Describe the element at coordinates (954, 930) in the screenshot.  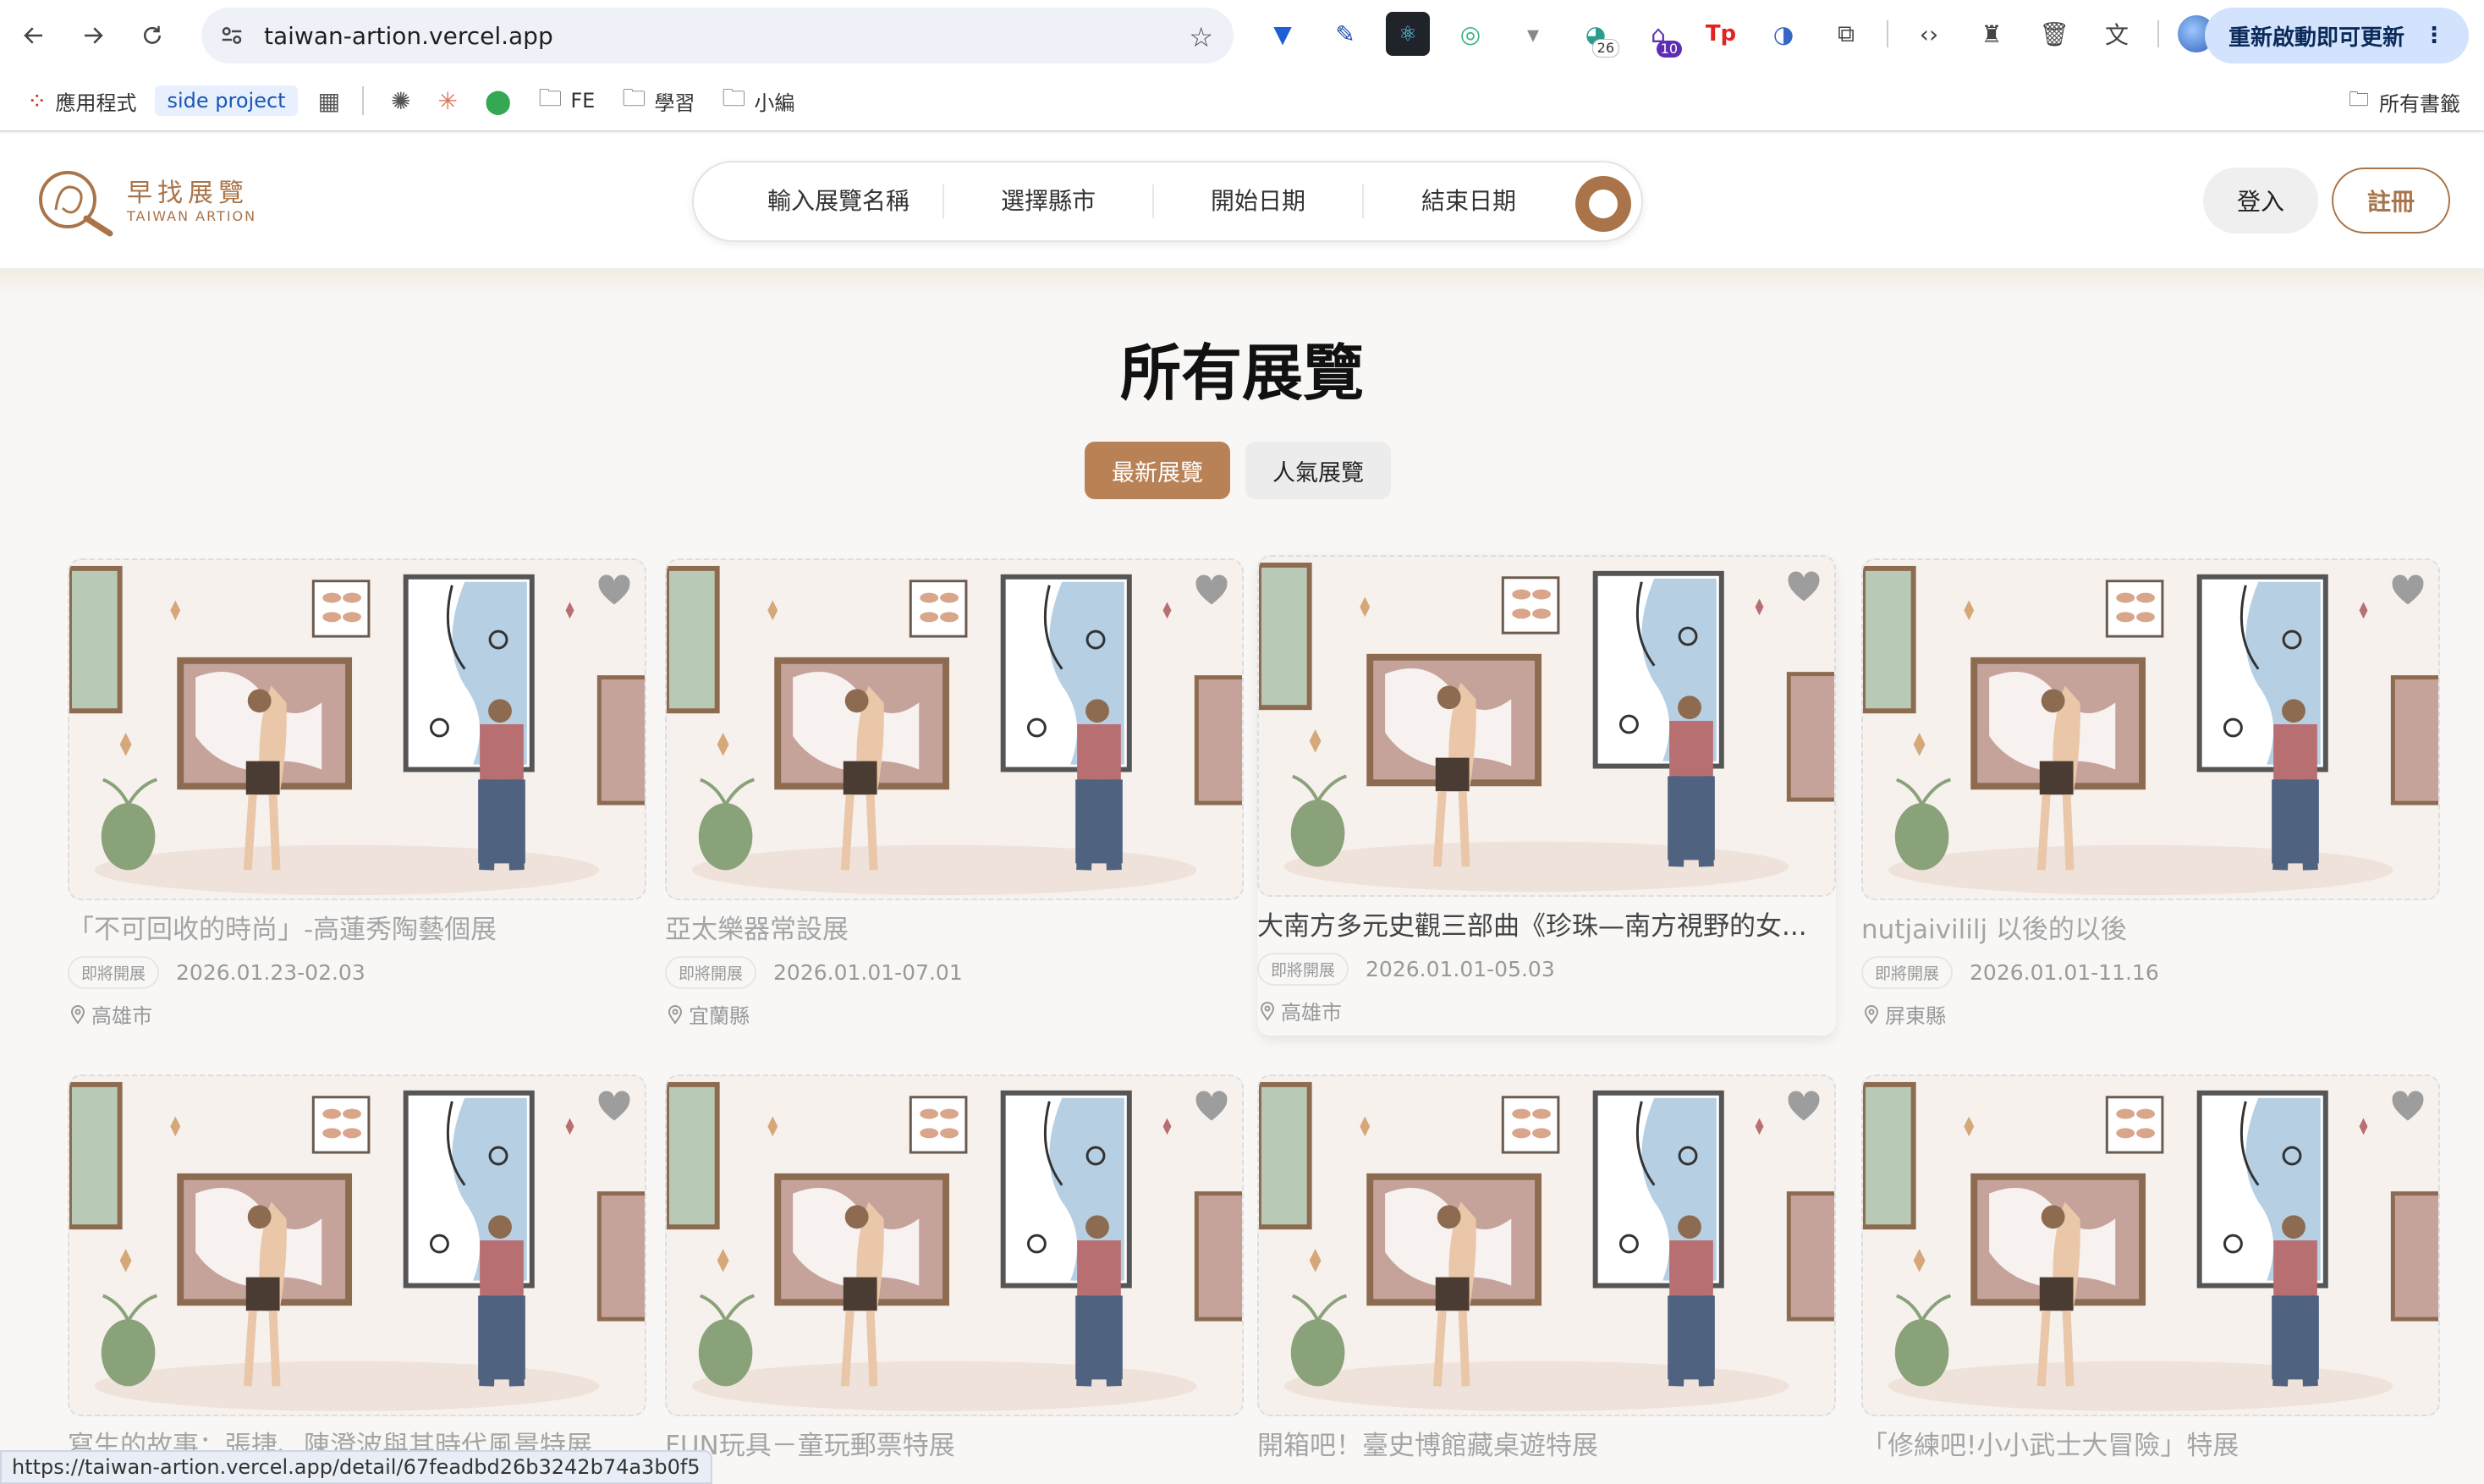
I see `exhibition-title: 亞太樂器常設展` at that location.